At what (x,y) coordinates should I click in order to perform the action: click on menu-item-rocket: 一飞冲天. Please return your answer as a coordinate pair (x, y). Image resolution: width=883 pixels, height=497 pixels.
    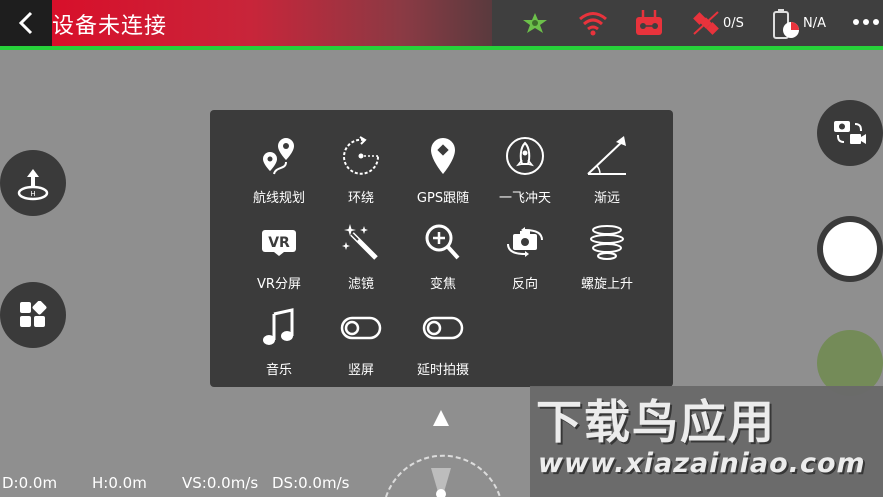
    Looking at the image, I should click on (525, 171).